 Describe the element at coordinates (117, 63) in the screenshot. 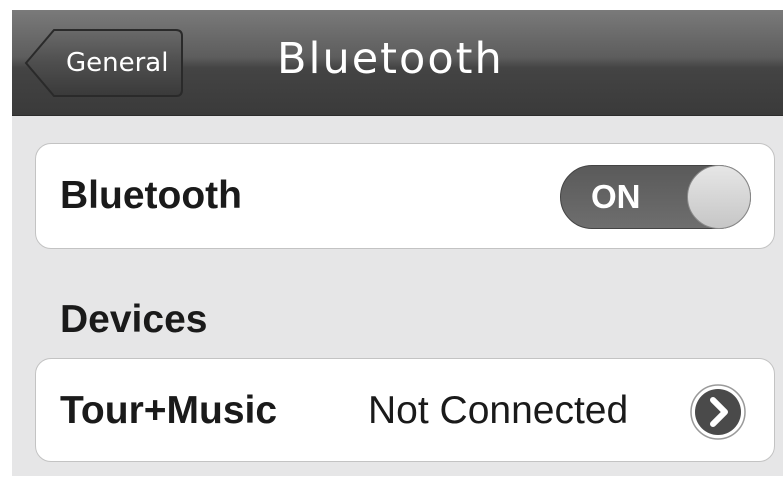

I see `back-button-label: General` at that location.